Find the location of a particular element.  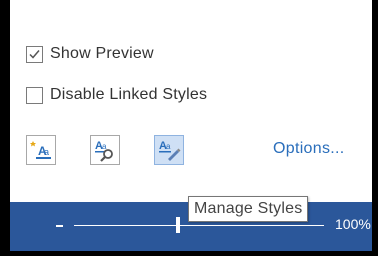

show-preview-option: Show Preview is located at coordinates (90, 54).